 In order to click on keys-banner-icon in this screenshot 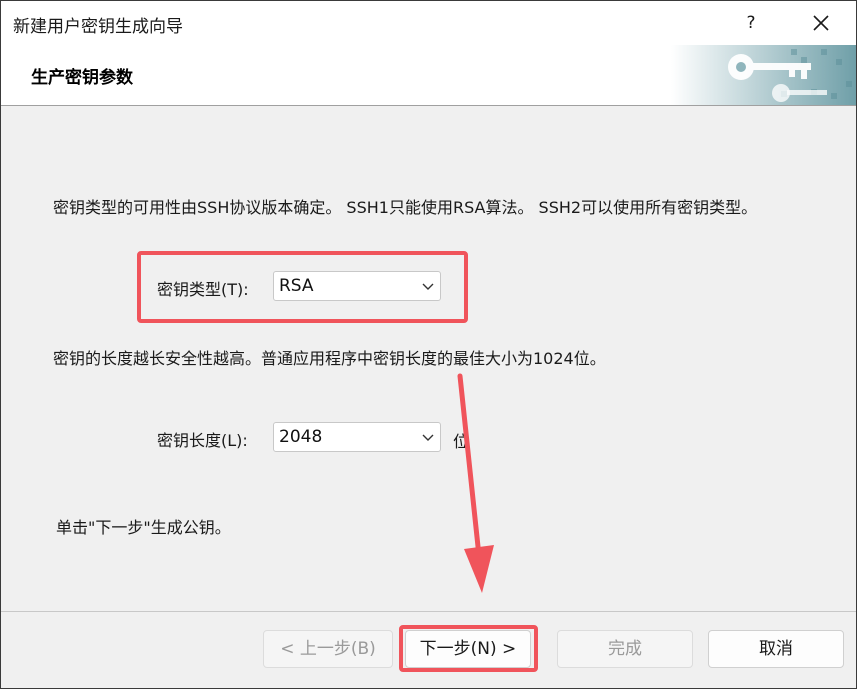, I will do `click(763, 75)`.